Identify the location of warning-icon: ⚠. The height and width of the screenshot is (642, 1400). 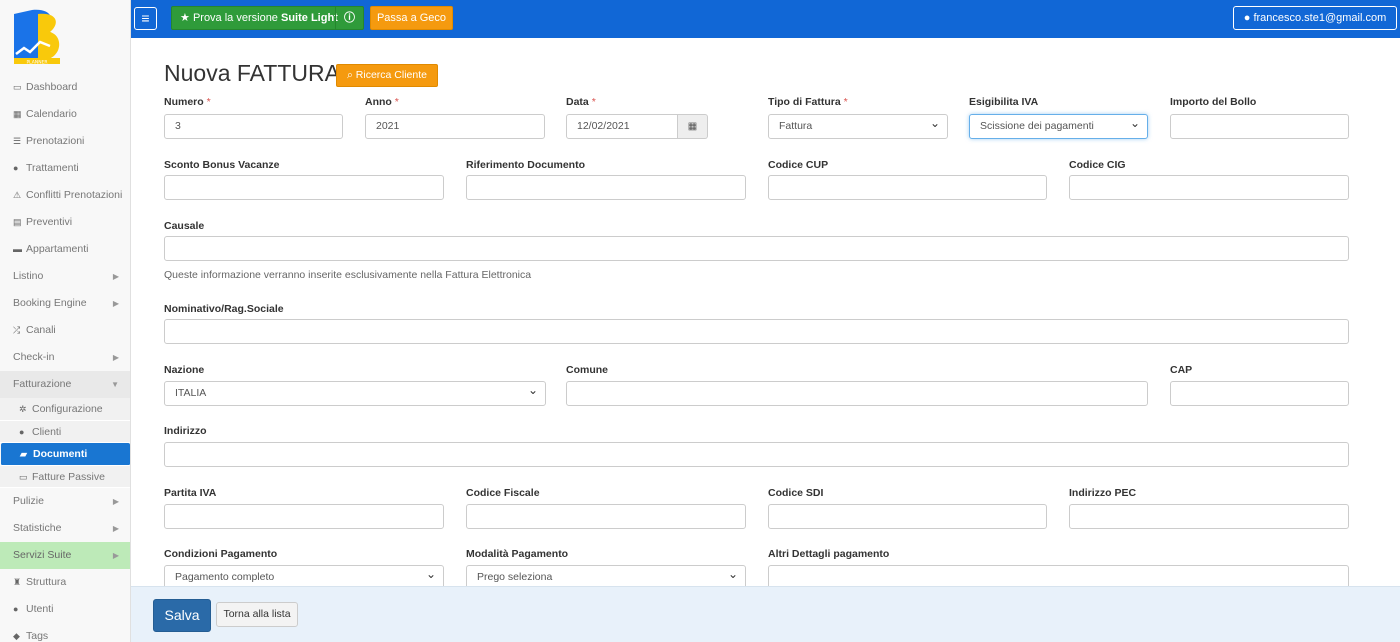
(17, 195).